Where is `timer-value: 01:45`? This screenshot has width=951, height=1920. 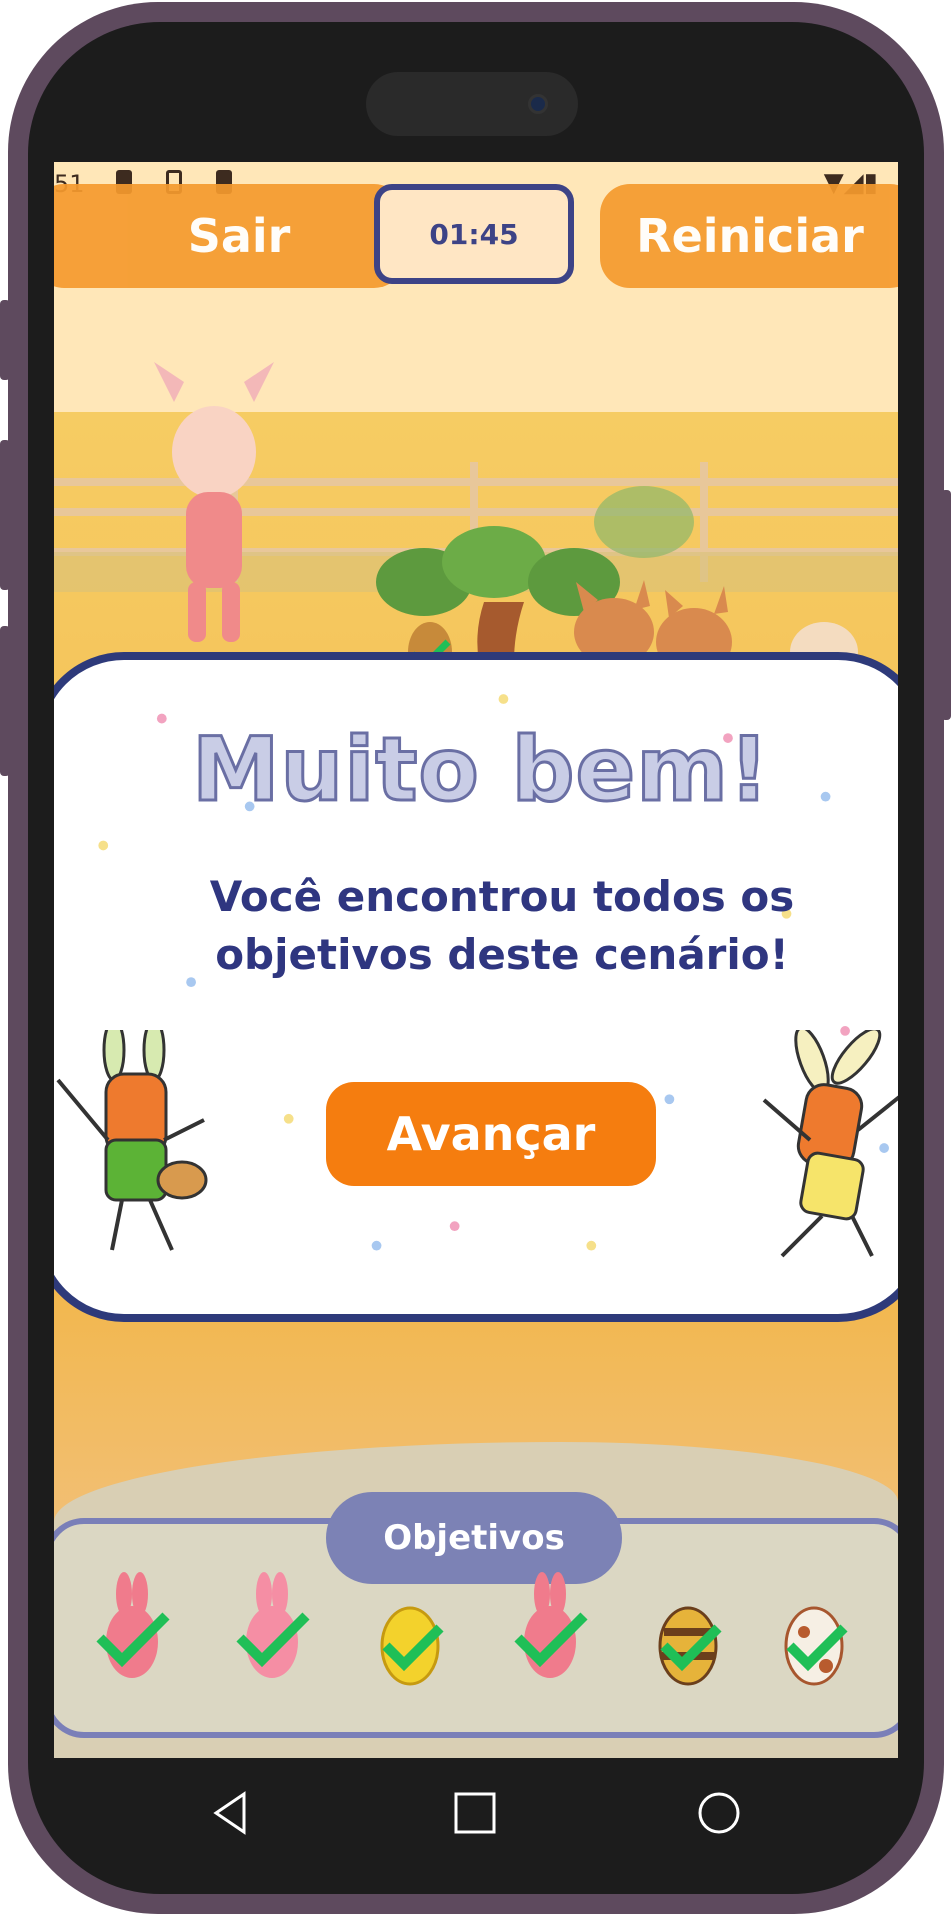 timer-value: 01:45 is located at coordinates (474, 234).